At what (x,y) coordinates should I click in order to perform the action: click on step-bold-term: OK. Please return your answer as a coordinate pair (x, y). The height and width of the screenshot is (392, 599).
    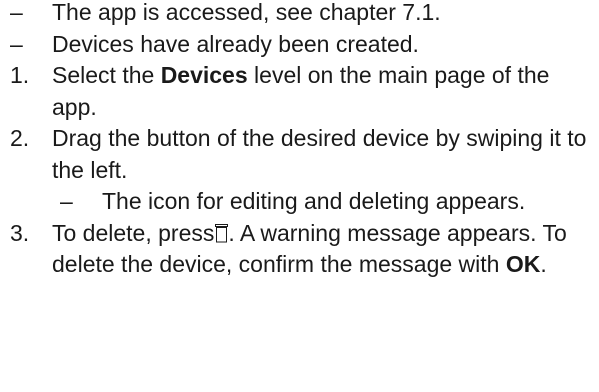
    Looking at the image, I should click on (523, 264).